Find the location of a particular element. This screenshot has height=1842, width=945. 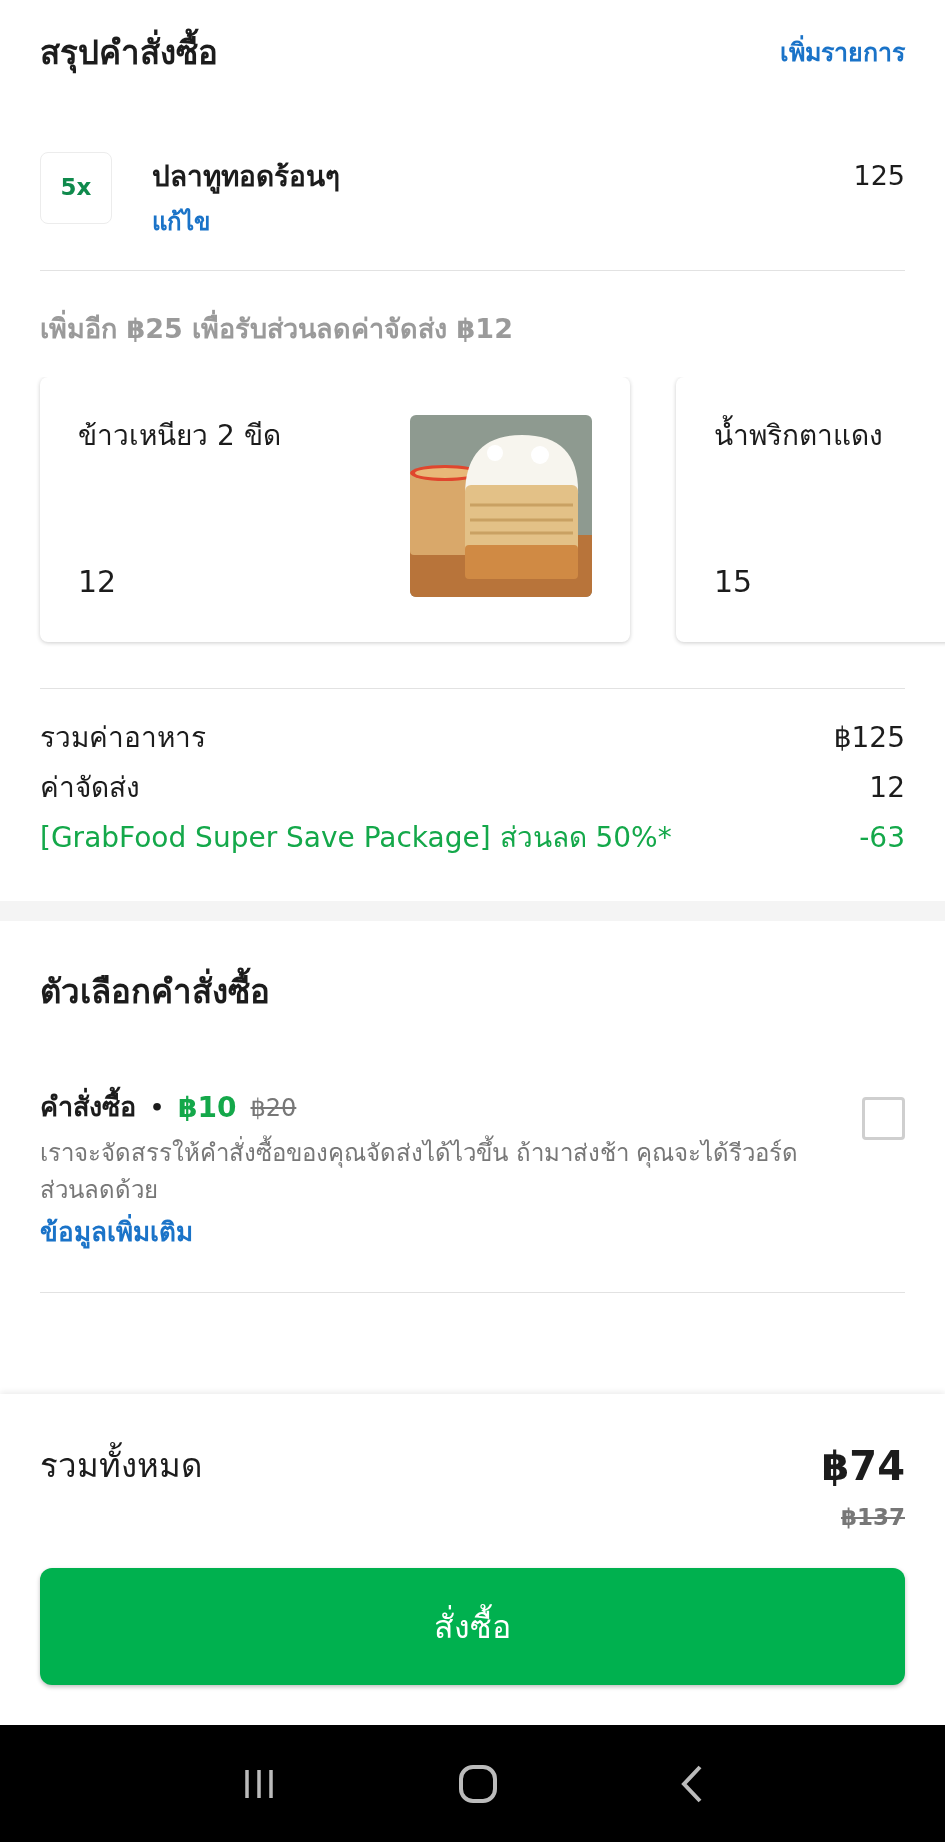

add-items-link: เพิ่มรายการ is located at coordinates (842, 53).